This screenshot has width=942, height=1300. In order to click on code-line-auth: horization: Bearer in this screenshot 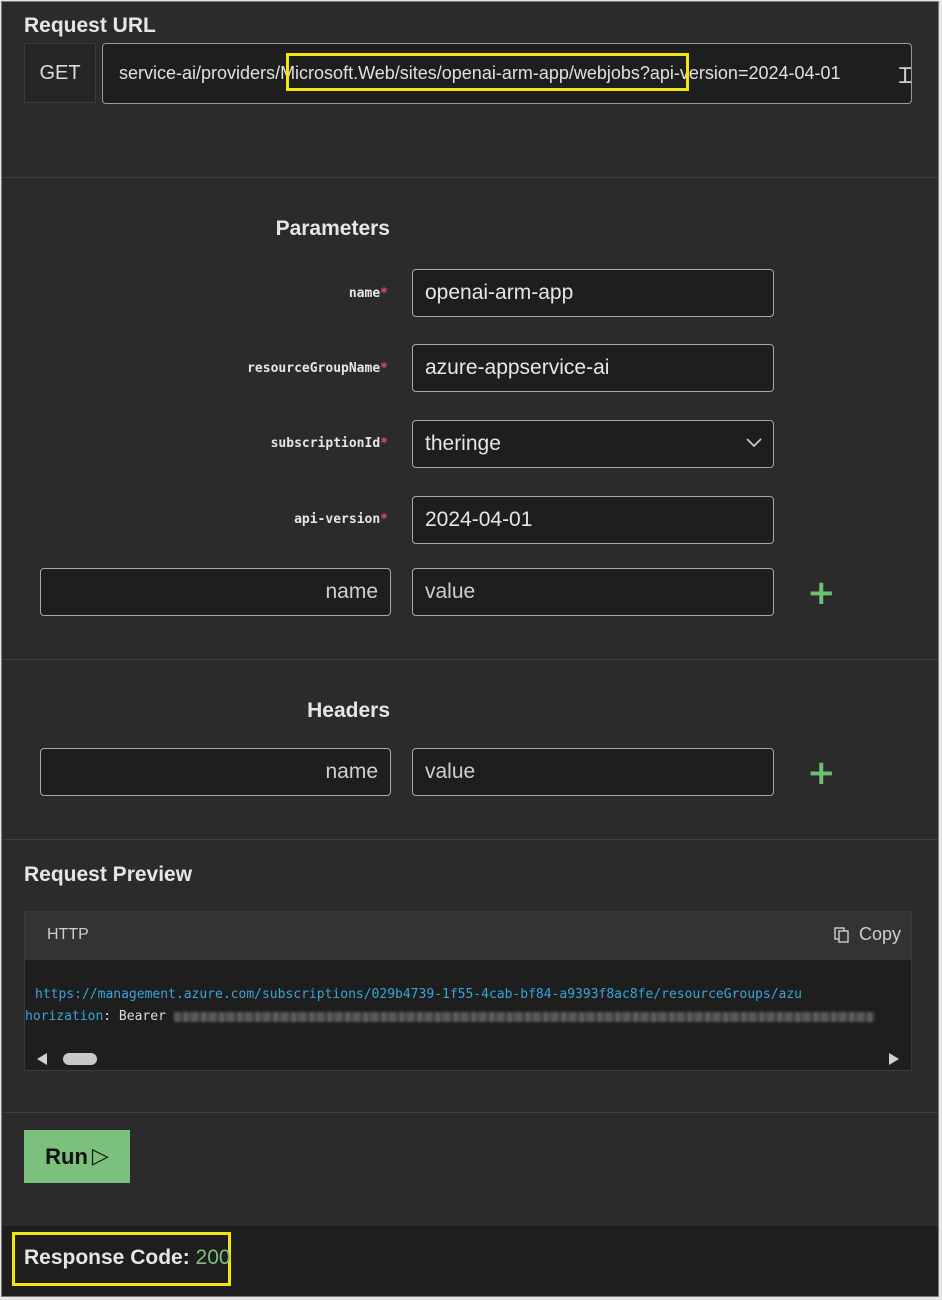, I will do `click(449, 1017)`.